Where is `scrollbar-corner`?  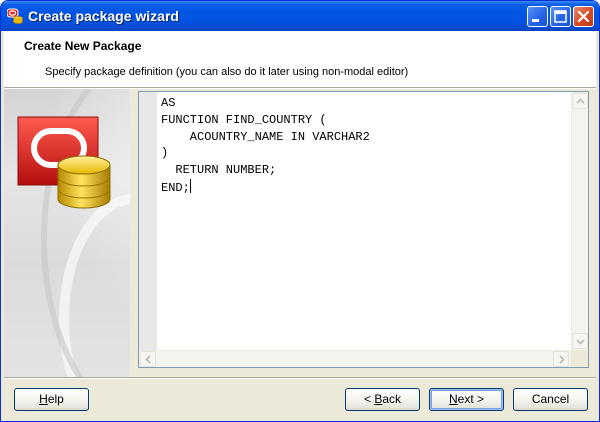
scrollbar-corner is located at coordinates (579, 358).